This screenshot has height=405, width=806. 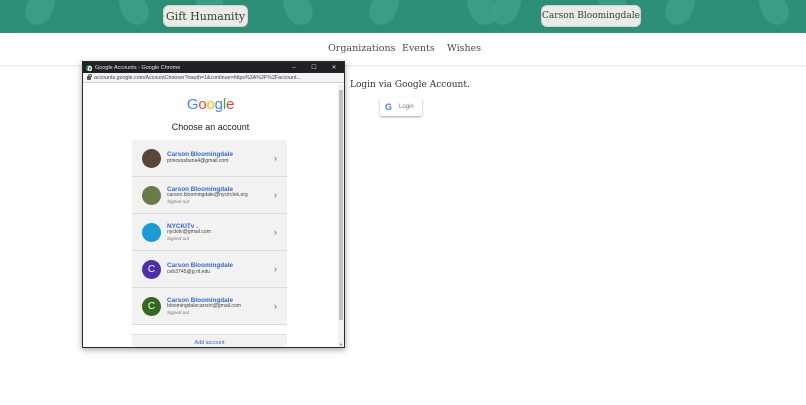 I want to click on logo-letter: g, so click(x=218, y=104).